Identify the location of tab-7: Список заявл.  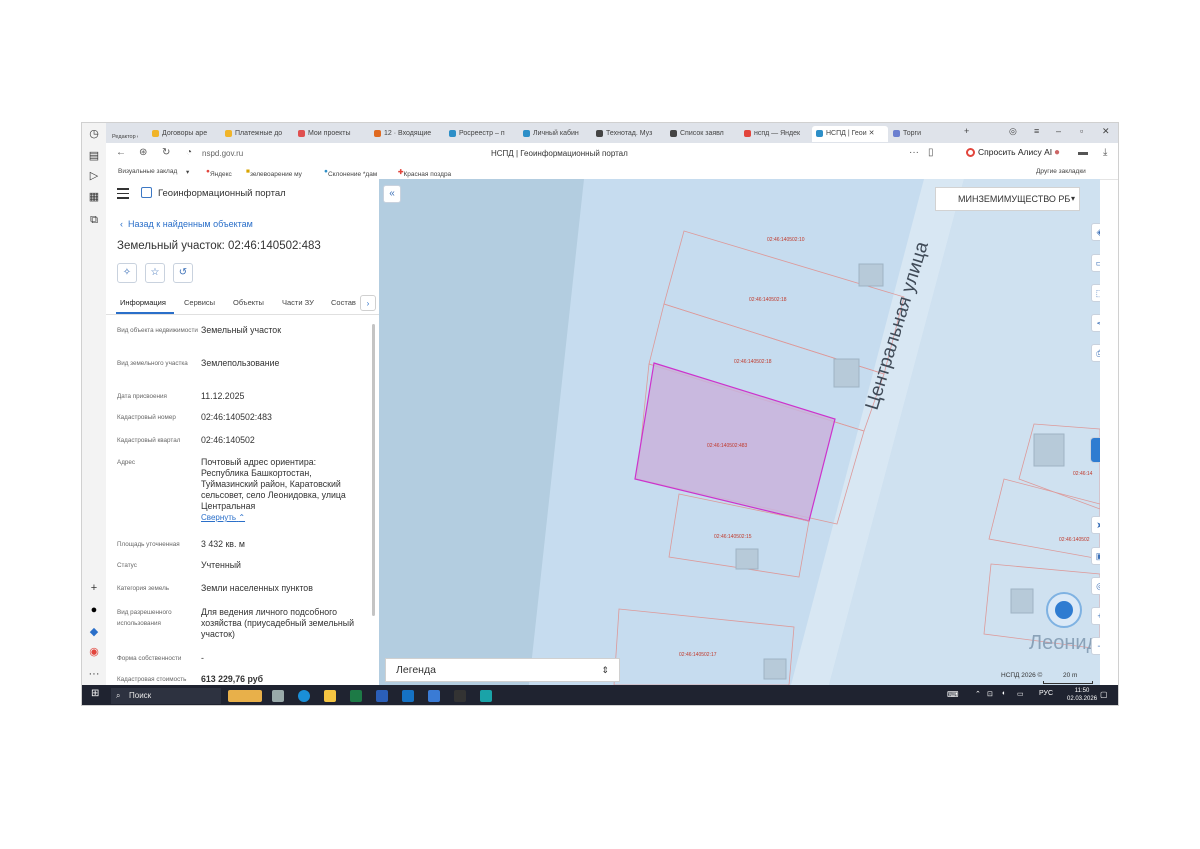
(703, 134).